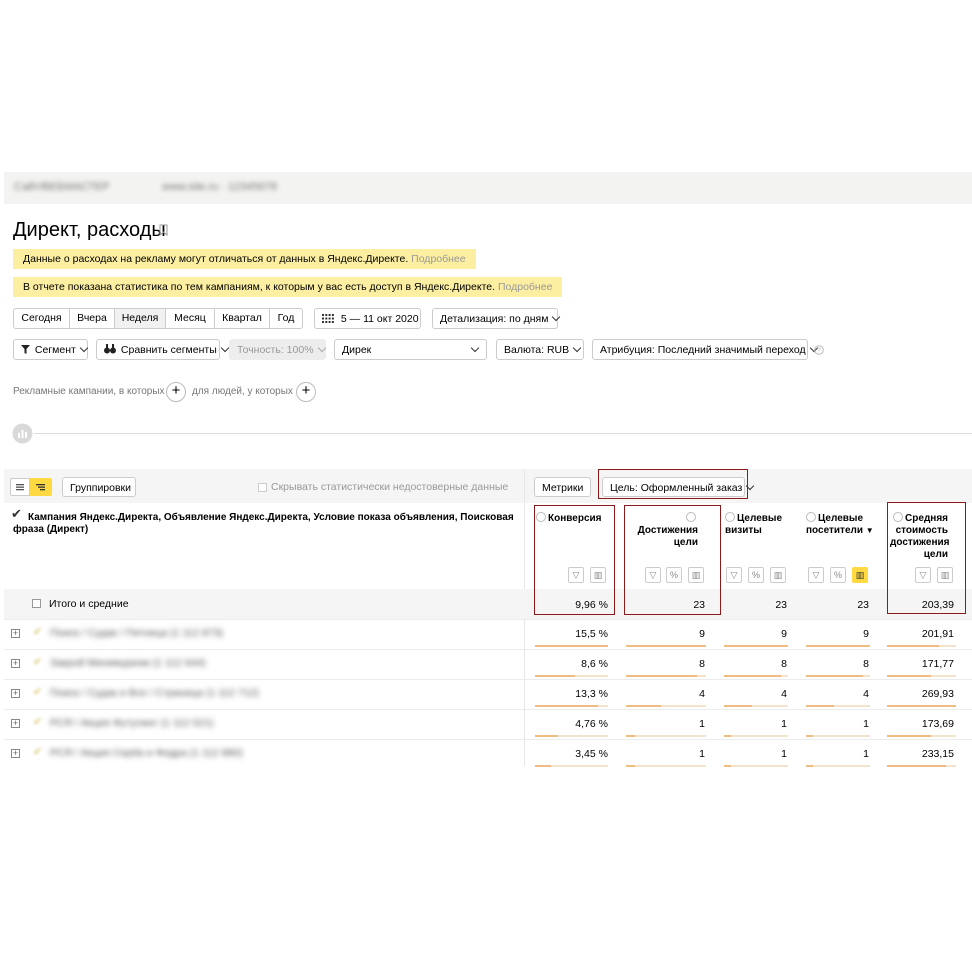 This screenshot has height=972, width=972. What do you see at coordinates (62, 187) in the screenshot?
I see `counter-selector: Сайт/ВЕБМАСТЕР` at bounding box center [62, 187].